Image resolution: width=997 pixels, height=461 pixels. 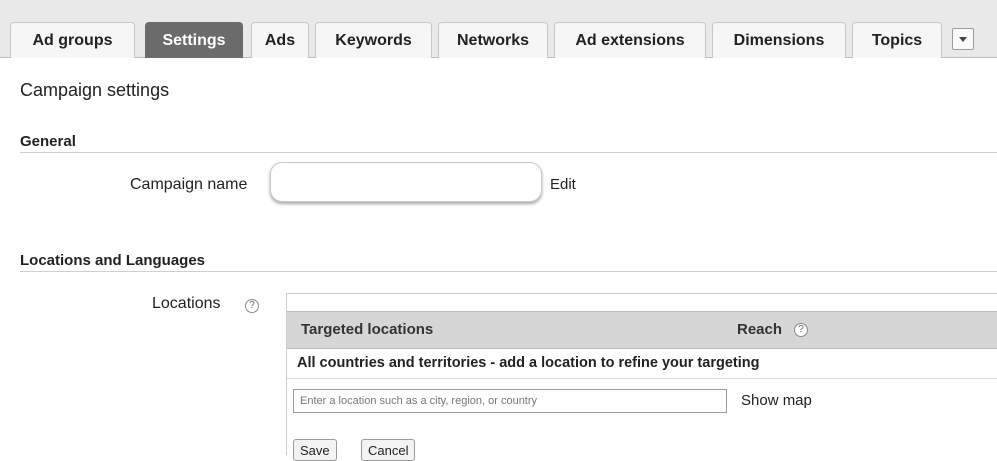 I want to click on tab-settings: Settings, so click(x=194, y=40).